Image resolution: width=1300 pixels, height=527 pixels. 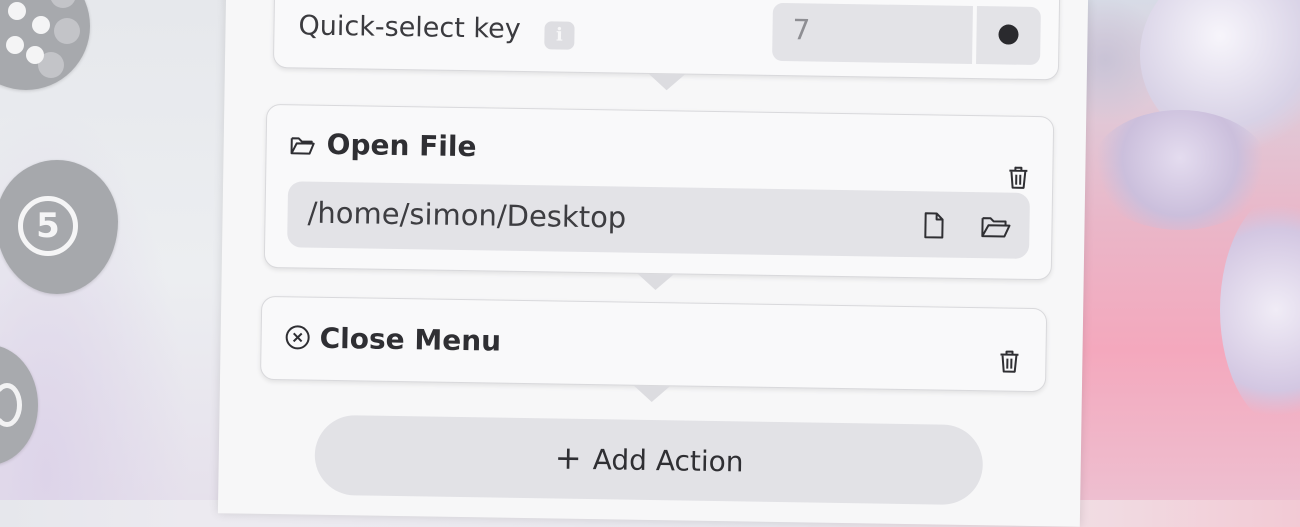 What do you see at coordinates (559, 35) in the screenshot?
I see `info-icon: i` at bounding box center [559, 35].